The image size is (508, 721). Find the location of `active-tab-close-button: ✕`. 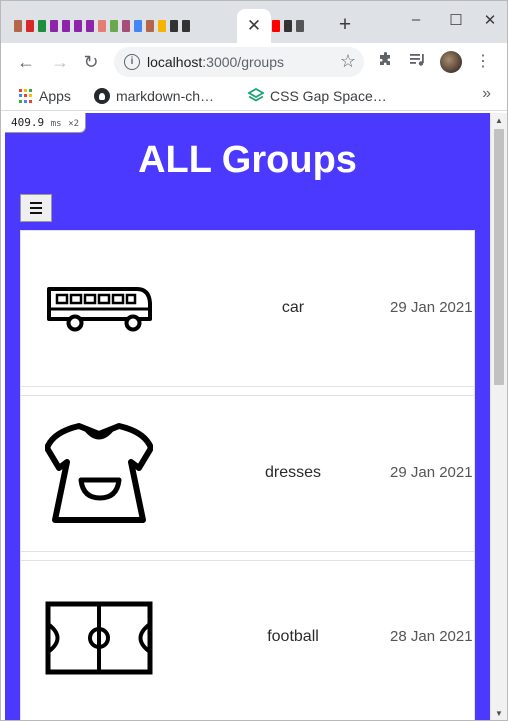

active-tab-close-button: ✕ is located at coordinates (254, 26).